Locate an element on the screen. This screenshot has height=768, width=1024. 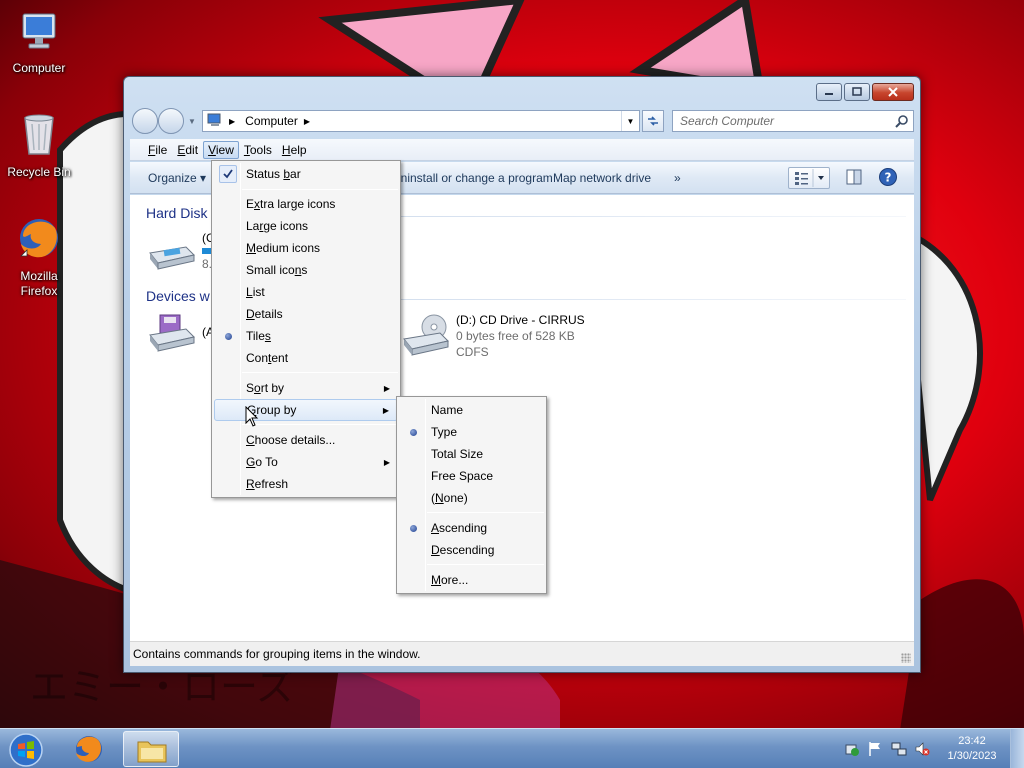
desktop-icon-label: Recycle Bin is located at coordinates (39, 172).